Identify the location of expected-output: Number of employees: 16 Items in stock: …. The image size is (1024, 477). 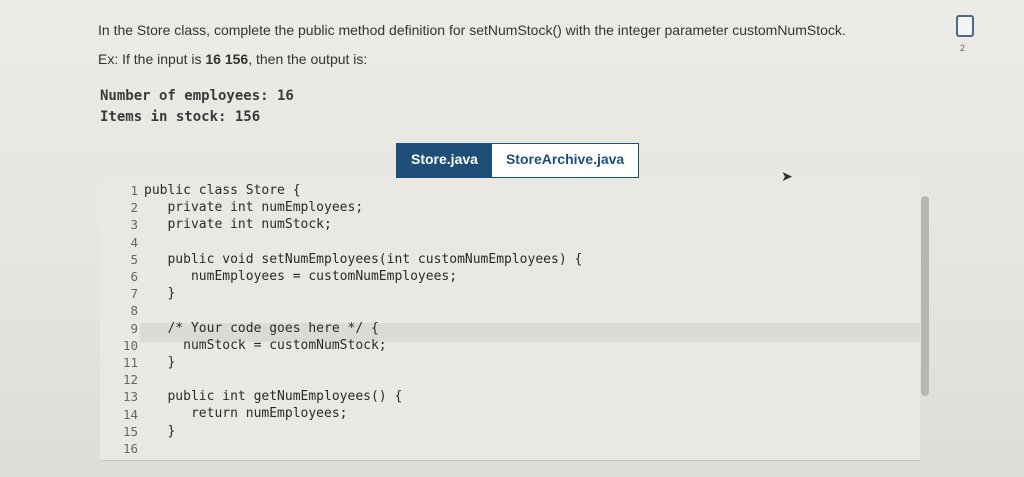
(197, 107).